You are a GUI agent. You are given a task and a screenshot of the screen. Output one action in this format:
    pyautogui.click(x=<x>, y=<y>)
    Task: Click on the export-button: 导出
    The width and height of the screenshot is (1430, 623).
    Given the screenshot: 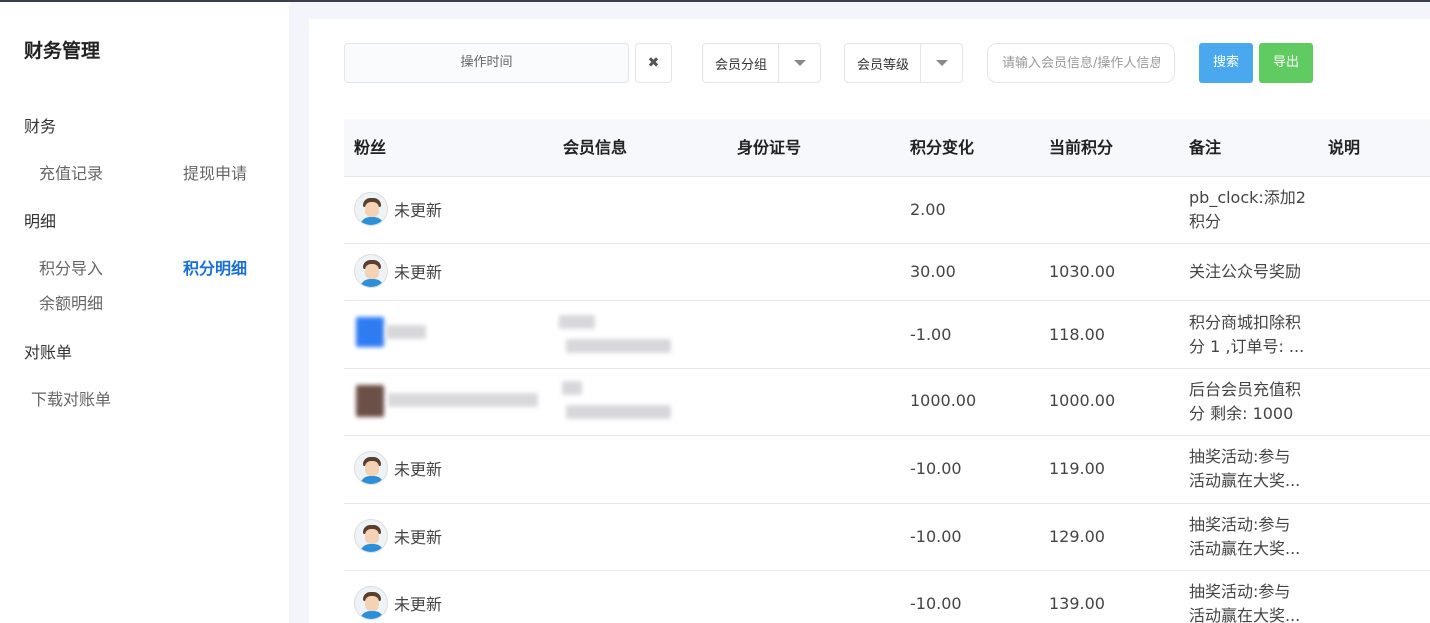 What is the action you would take?
    pyautogui.click(x=1286, y=63)
    